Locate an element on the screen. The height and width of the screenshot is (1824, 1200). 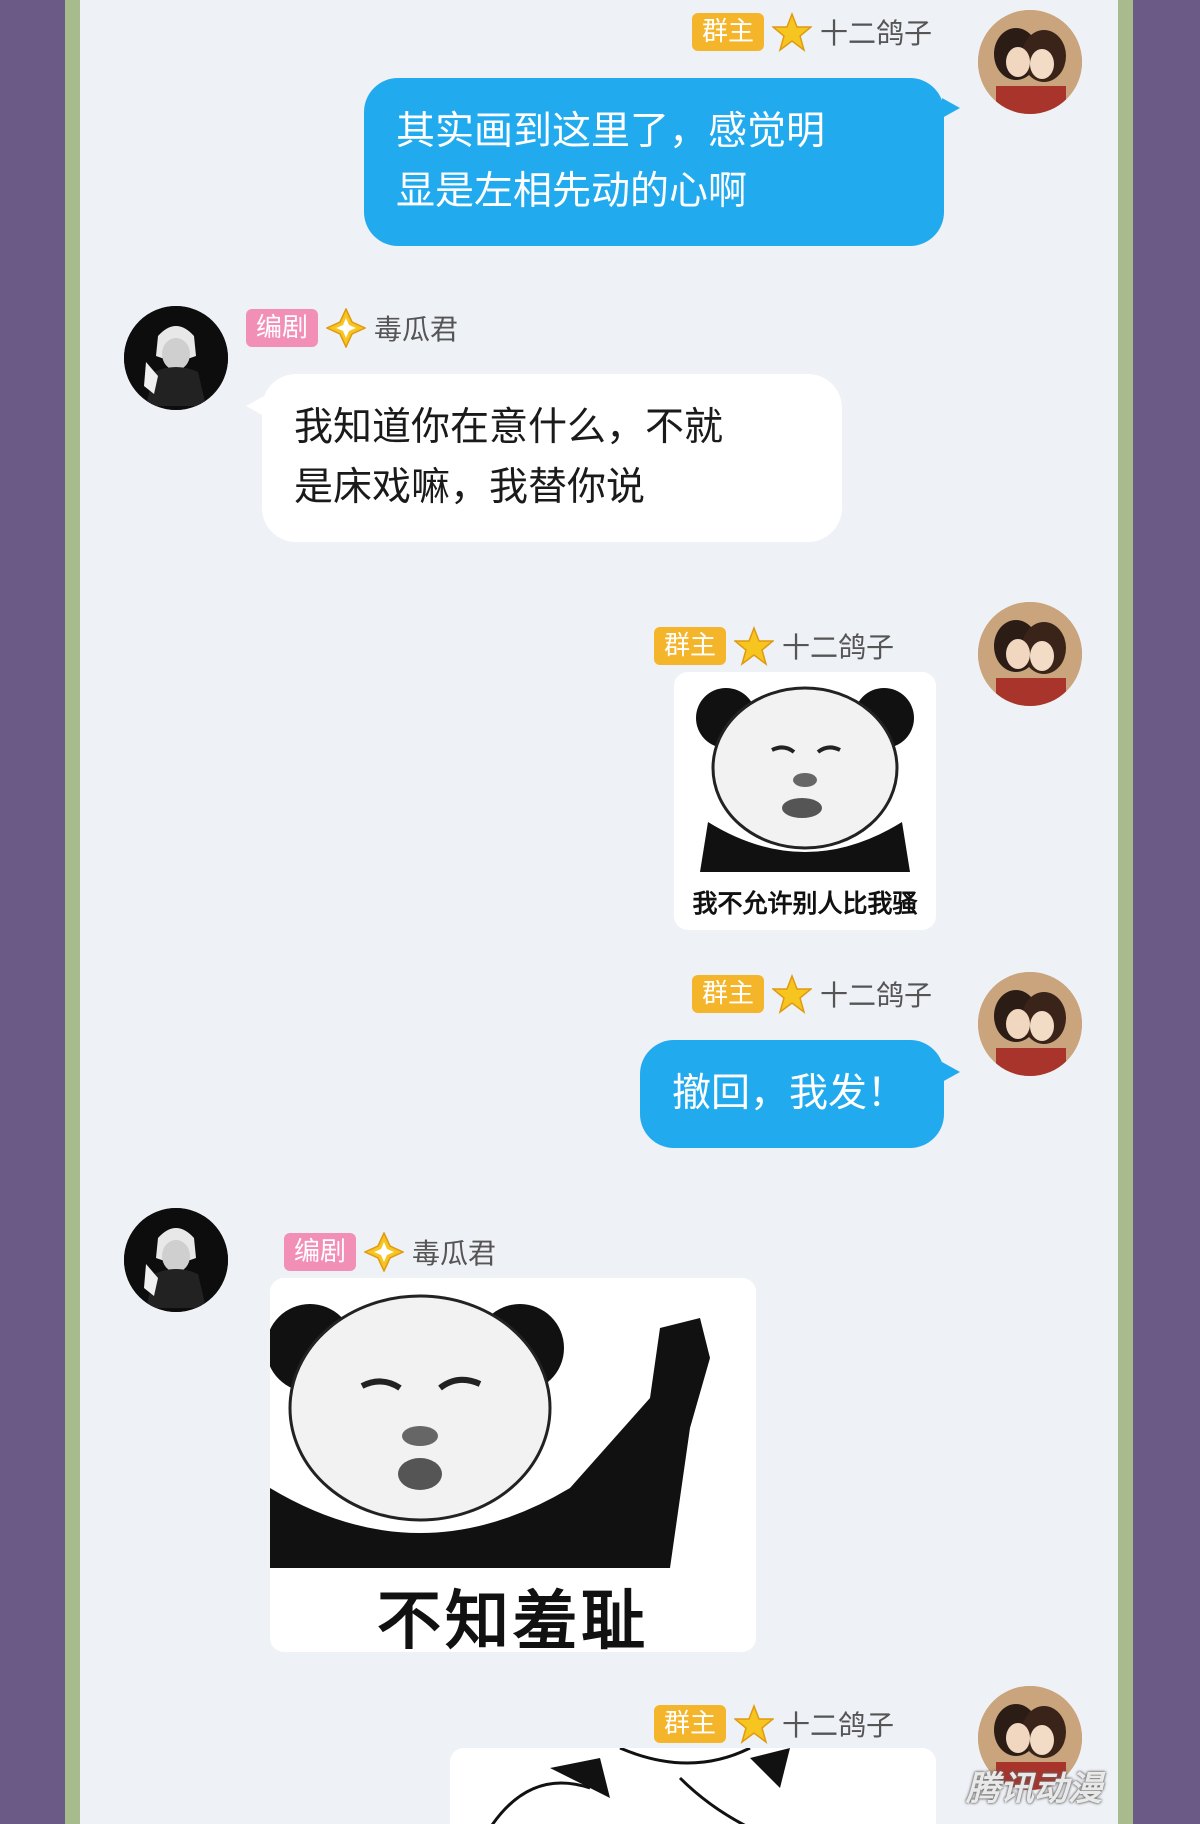
watermark: 腾讯动漫 is located at coordinates (1034, 1789).